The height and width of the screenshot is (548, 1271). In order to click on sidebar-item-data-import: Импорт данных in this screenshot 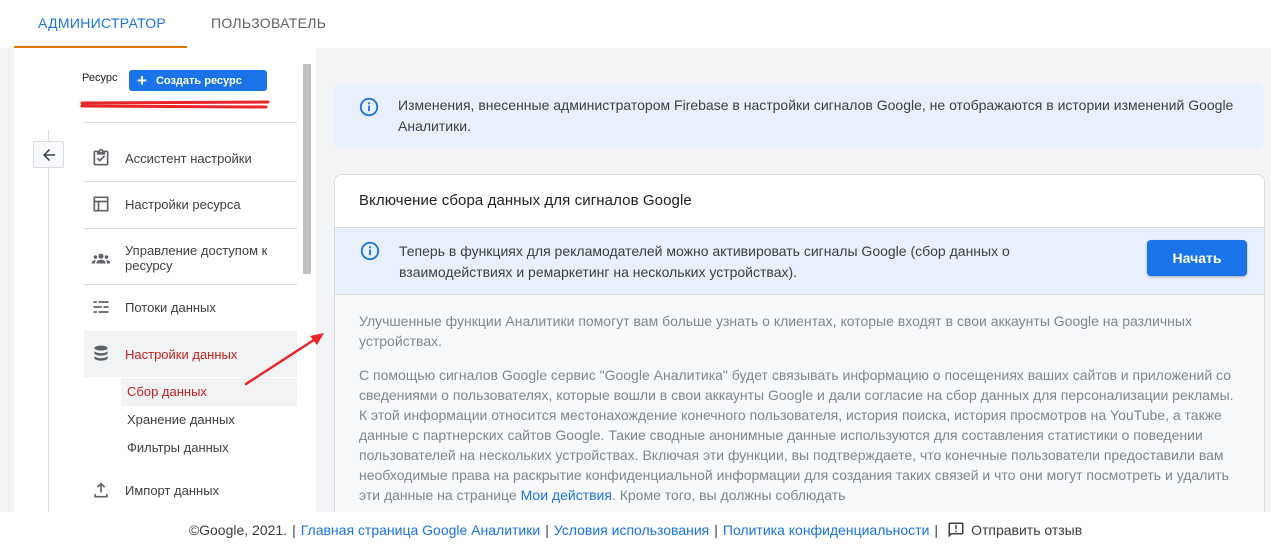, I will do `click(190, 490)`.